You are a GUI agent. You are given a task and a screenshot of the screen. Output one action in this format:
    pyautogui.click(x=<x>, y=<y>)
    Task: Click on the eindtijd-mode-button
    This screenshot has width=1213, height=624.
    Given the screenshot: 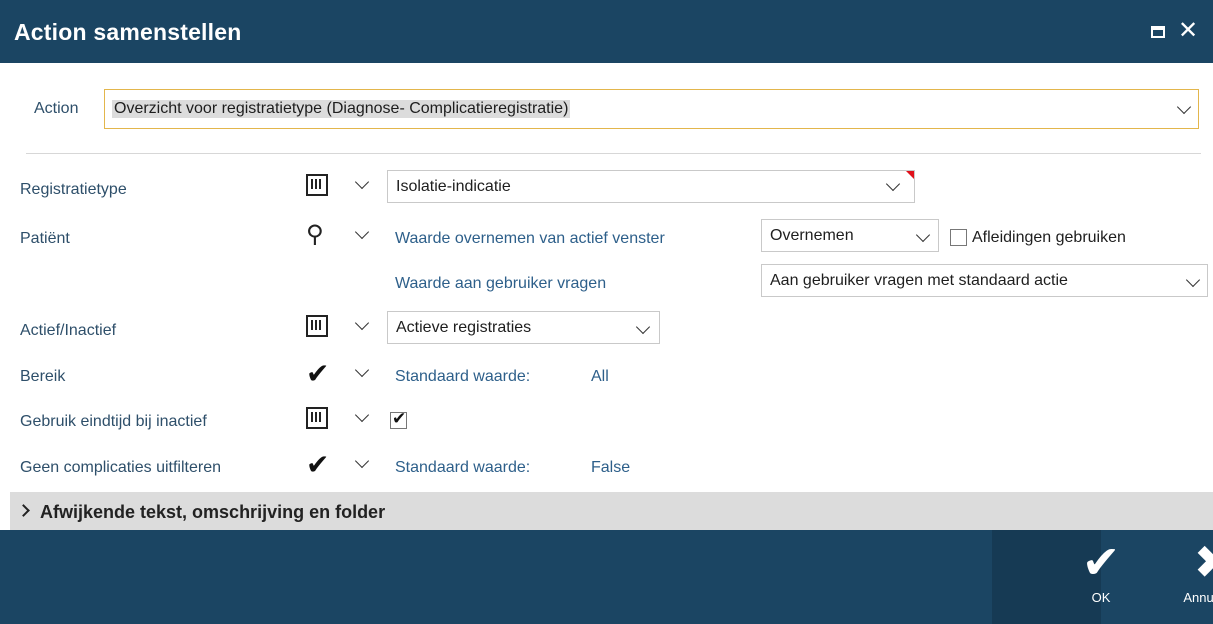 What is the action you would take?
    pyautogui.click(x=338, y=419)
    